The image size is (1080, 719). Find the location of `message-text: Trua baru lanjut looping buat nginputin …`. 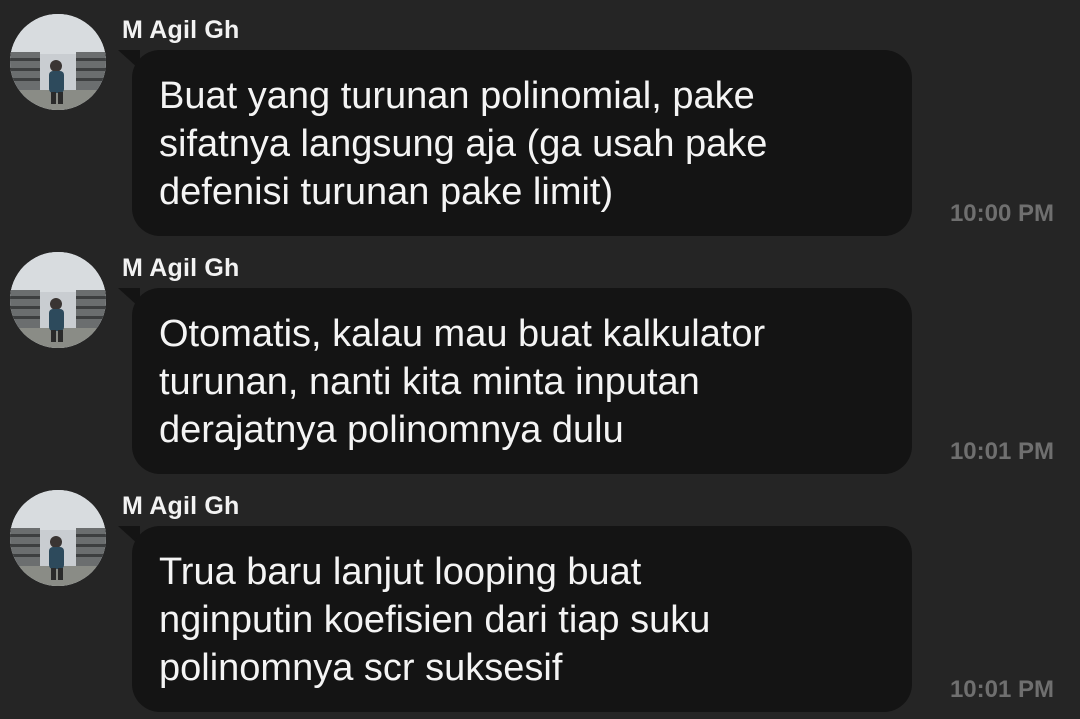

message-text: Trua baru lanjut looping buat nginputin … is located at coordinates (435, 620).